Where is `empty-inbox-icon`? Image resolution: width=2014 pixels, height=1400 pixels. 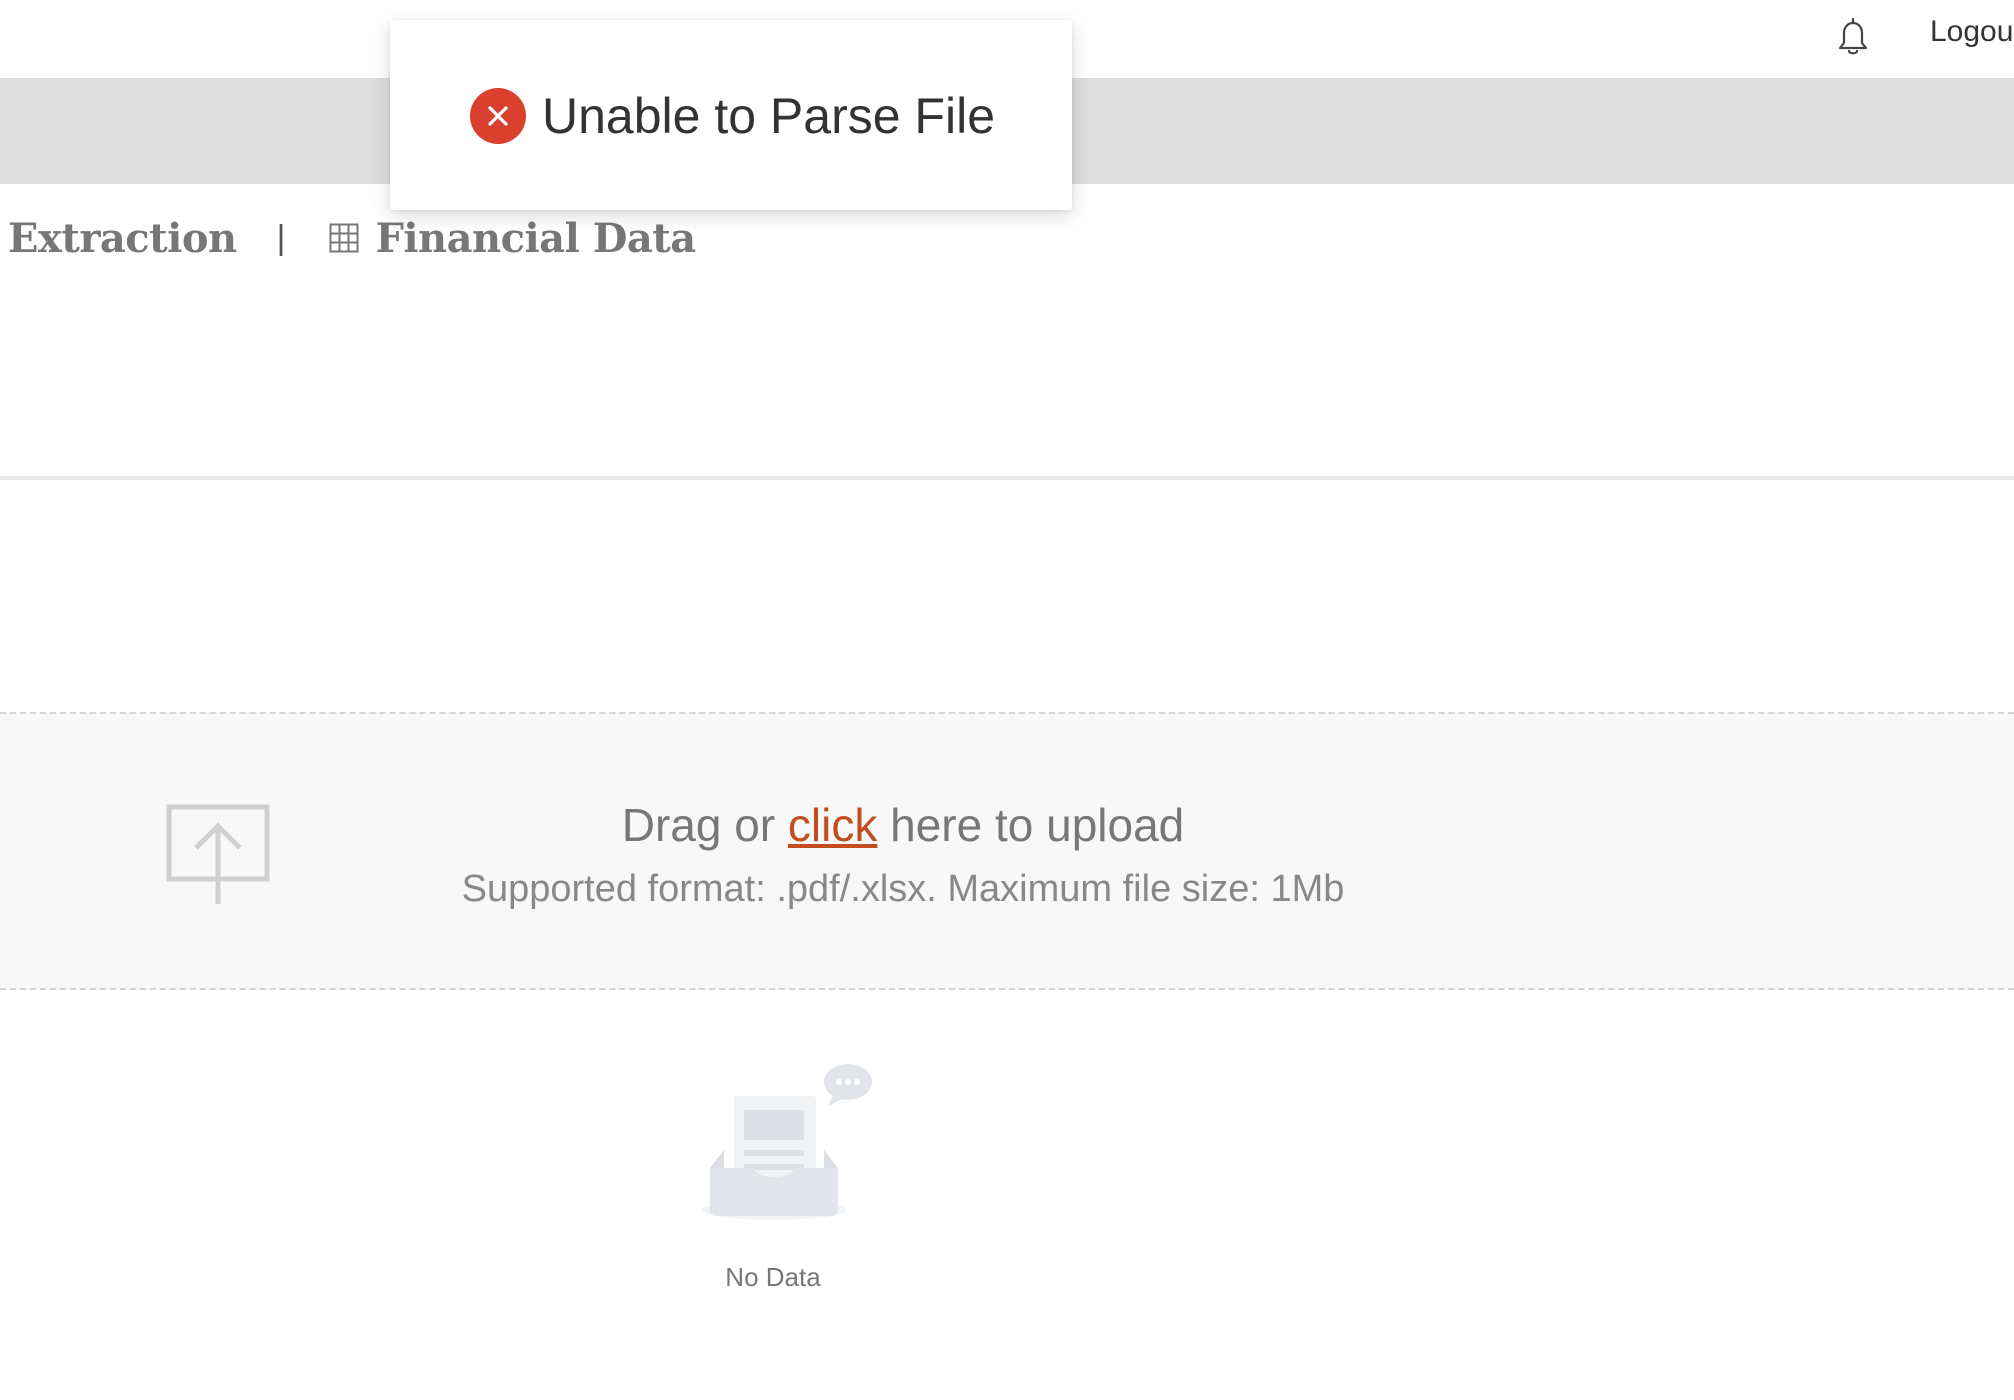
empty-inbox-icon is located at coordinates (787, 1142).